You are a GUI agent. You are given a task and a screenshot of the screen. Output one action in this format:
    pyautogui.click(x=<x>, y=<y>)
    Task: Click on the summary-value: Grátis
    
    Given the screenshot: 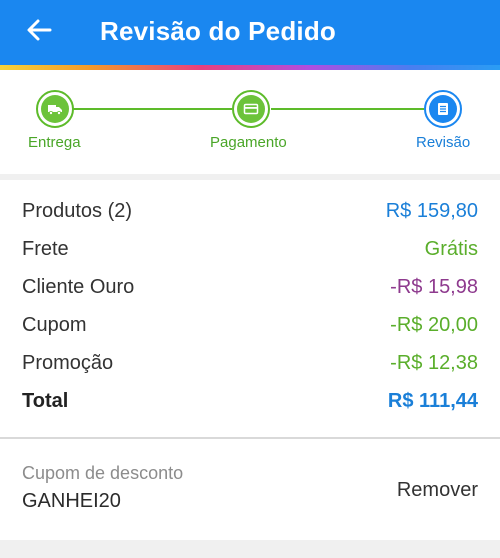 What is the action you would take?
    pyautogui.click(x=451, y=248)
    